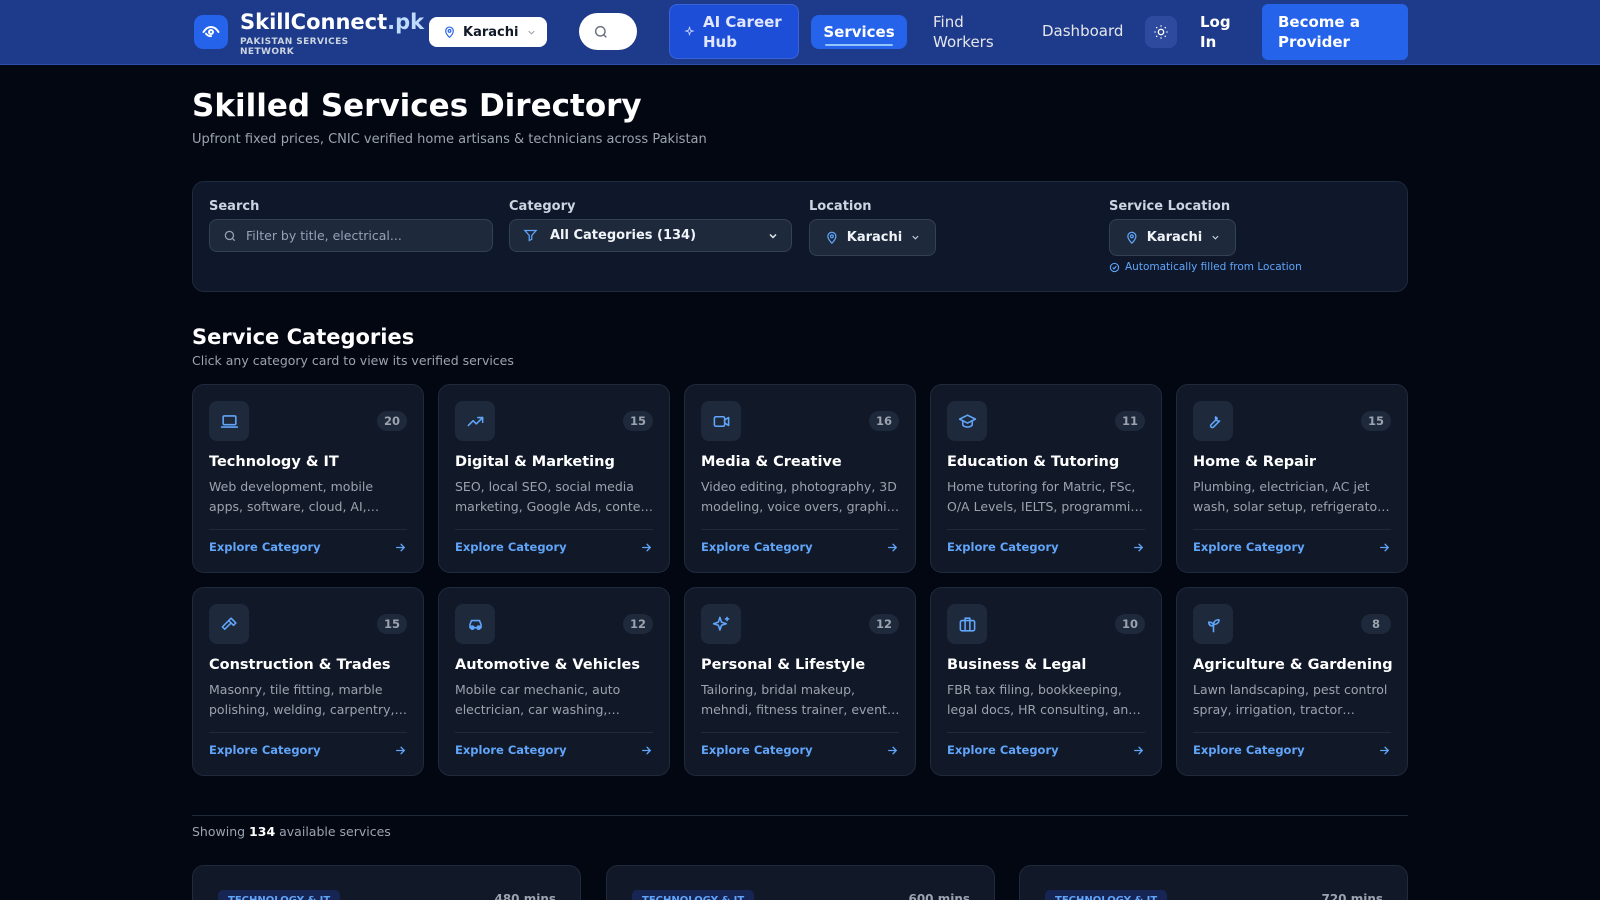 This screenshot has width=1600, height=900. Describe the element at coordinates (406, 22) in the screenshot. I see `brand-tld: .pk` at that location.